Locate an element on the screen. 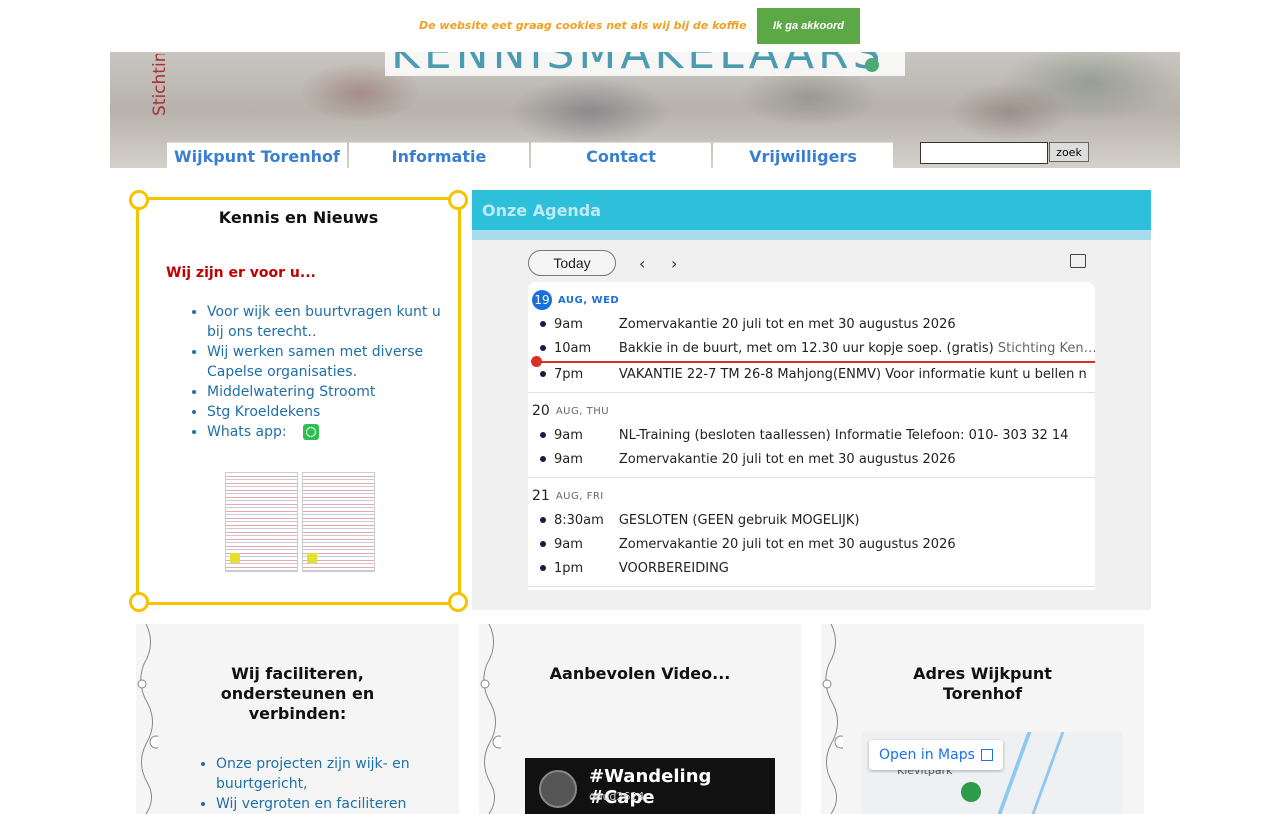 The width and height of the screenshot is (1280, 814). open-in-maps-button: Open in Maps is located at coordinates (936, 755).